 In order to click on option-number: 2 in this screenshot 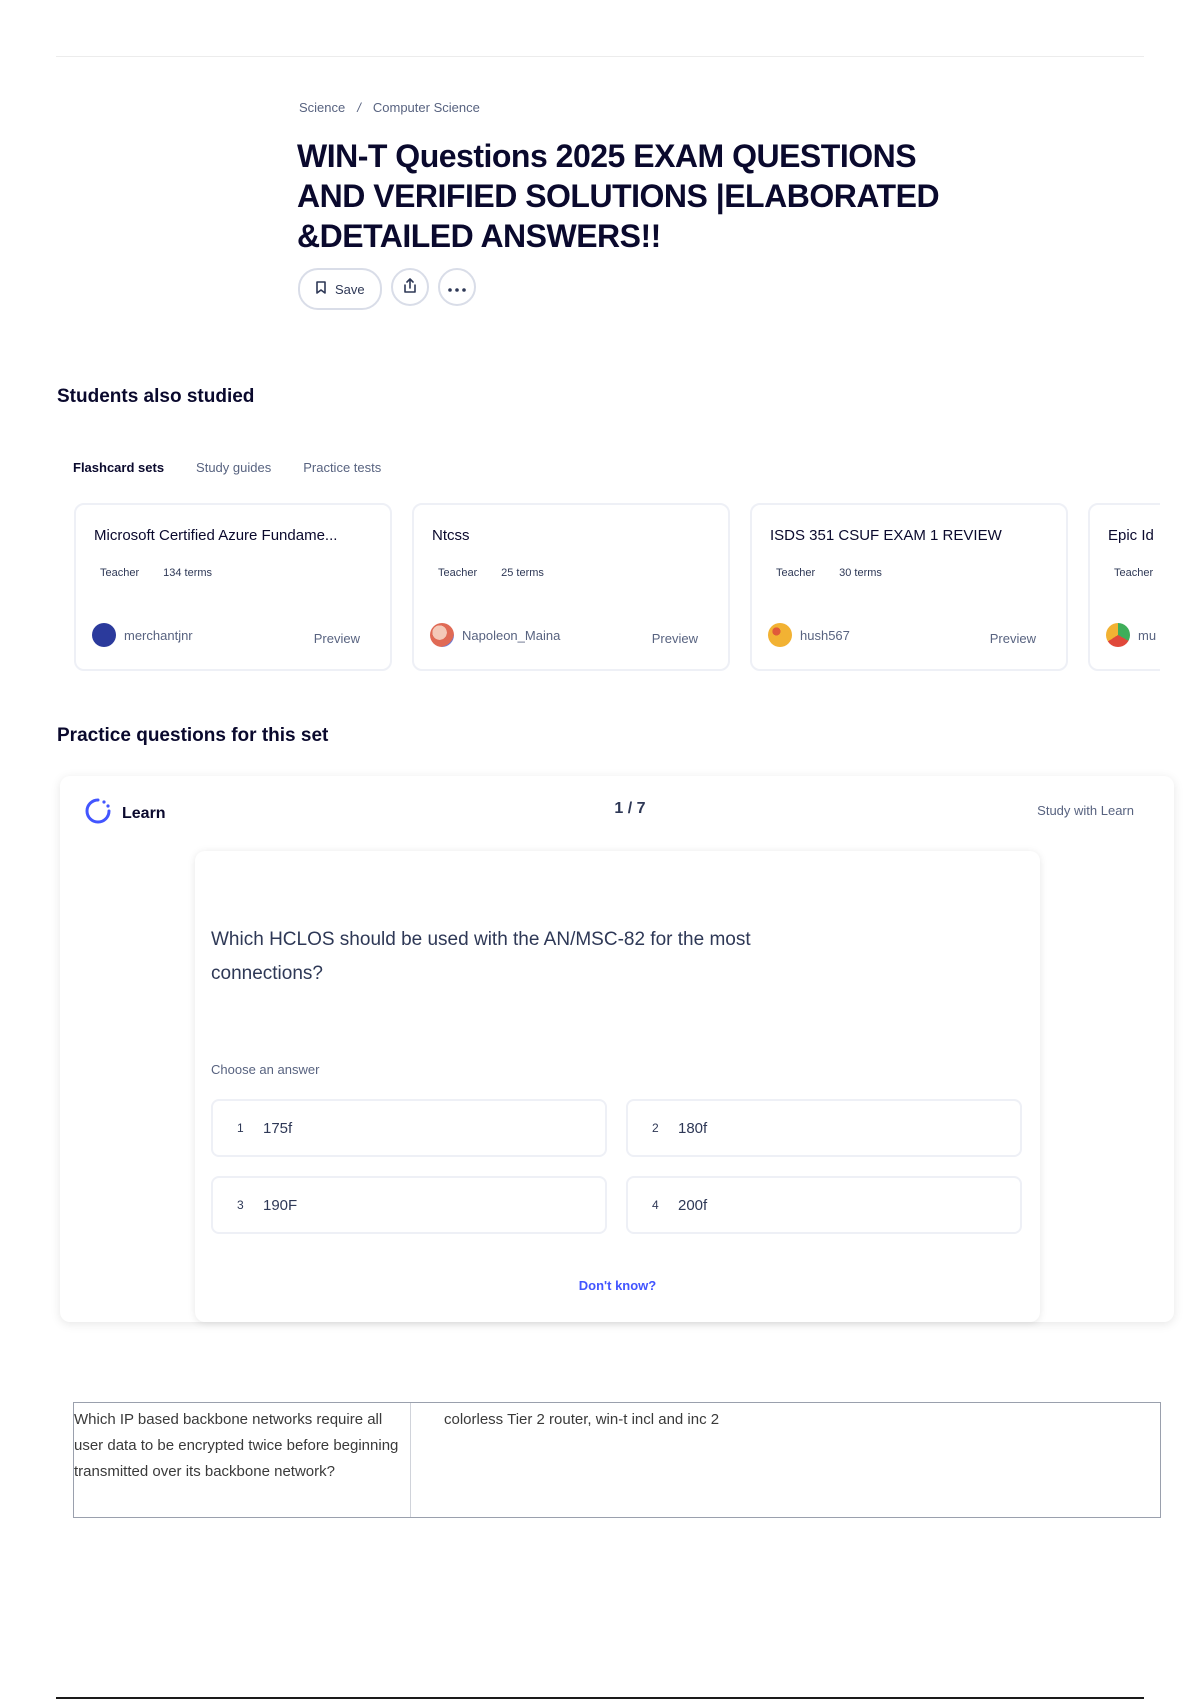, I will do `click(655, 1128)`.